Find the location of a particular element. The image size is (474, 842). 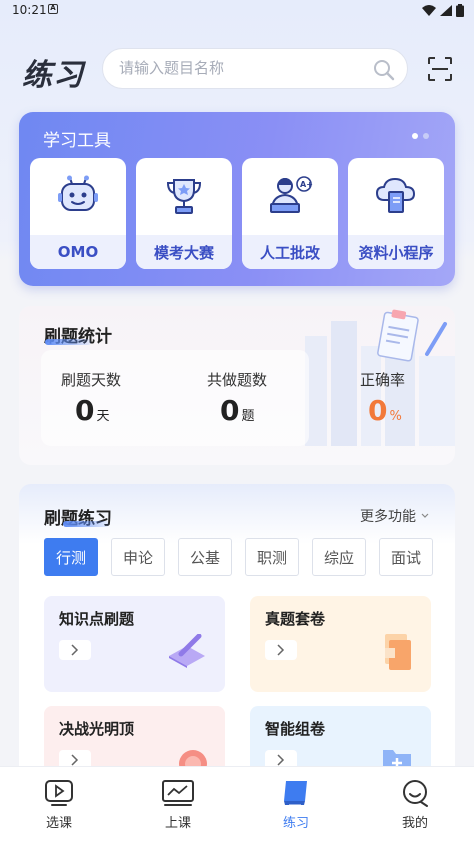

tool-mock-exam: 模考大赛 is located at coordinates (184, 213).